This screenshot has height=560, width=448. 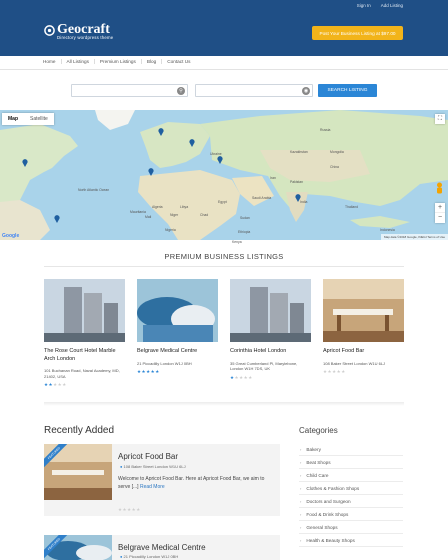 What do you see at coordinates (306, 91) in the screenshot?
I see `location-target-icon: ◉` at bounding box center [306, 91].